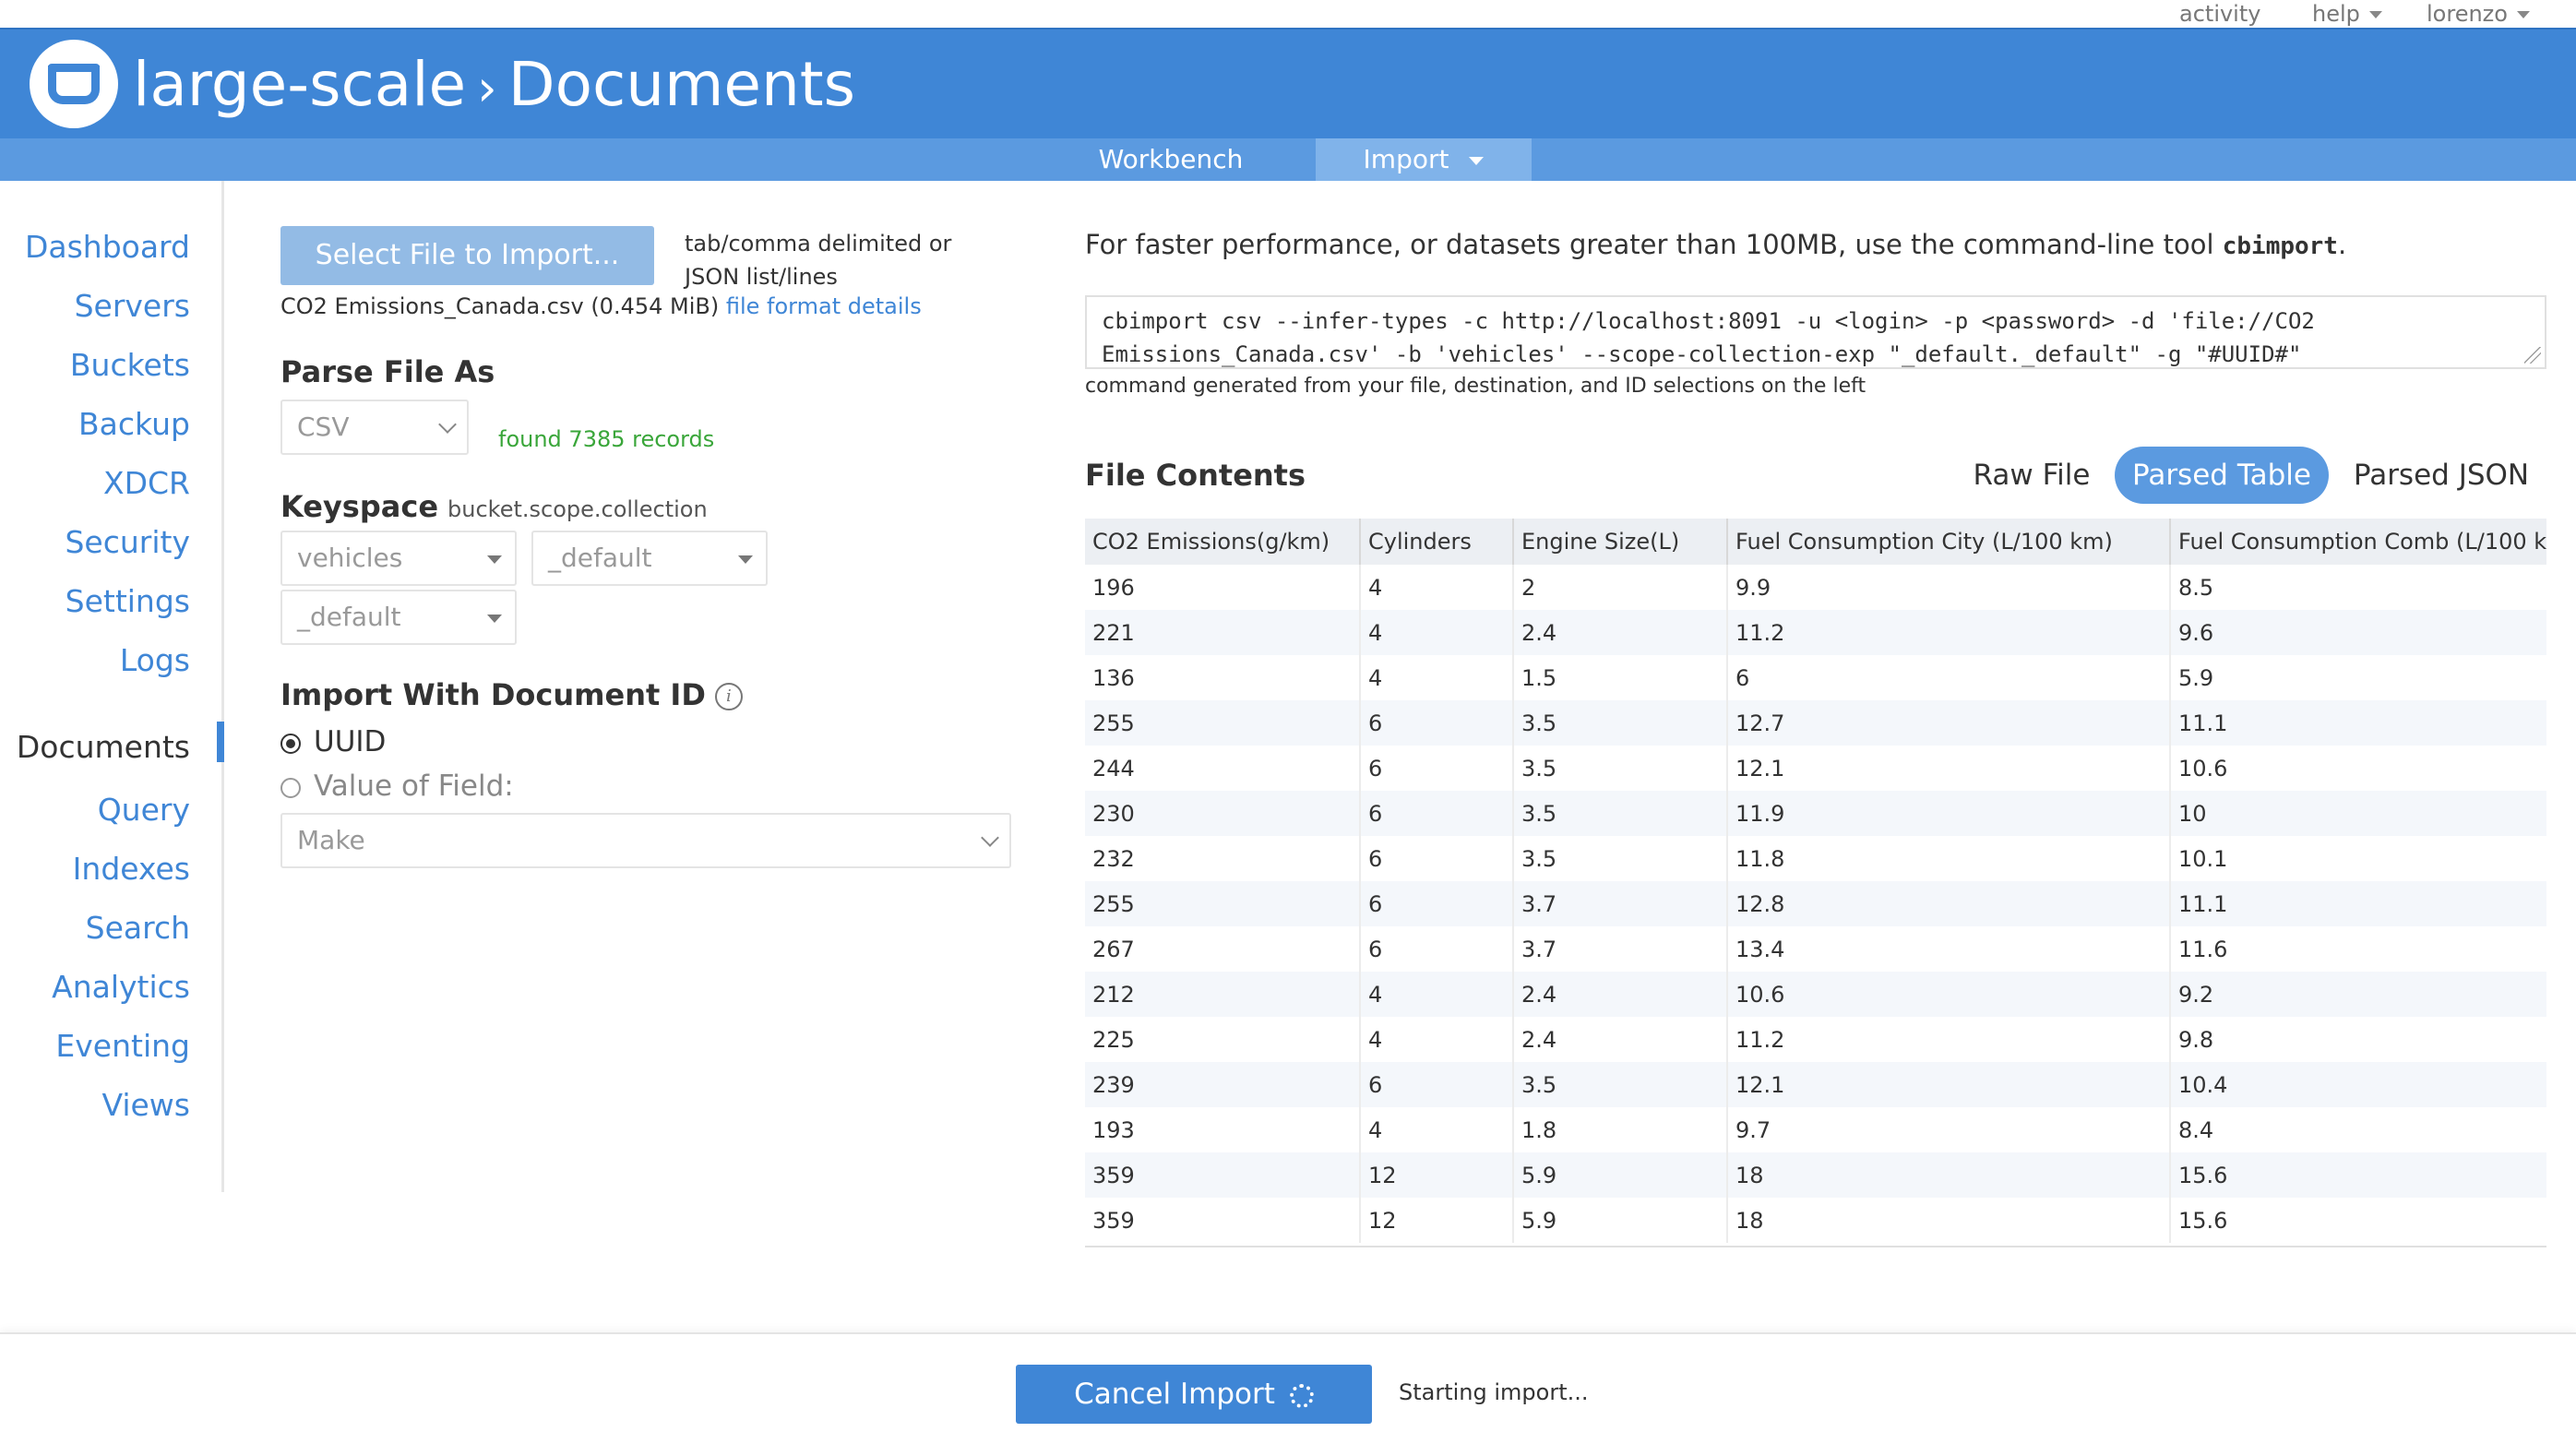  Describe the element at coordinates (398, 558) in the screenshot. I see `bucket-select: vehicles` at that location.